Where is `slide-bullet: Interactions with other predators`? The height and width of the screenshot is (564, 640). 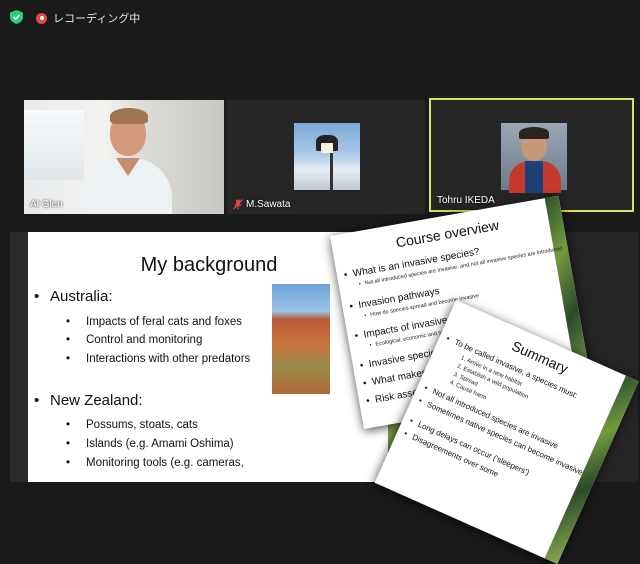
slide-bullet: Interactions with other predators is located at coordinates (158, 359).